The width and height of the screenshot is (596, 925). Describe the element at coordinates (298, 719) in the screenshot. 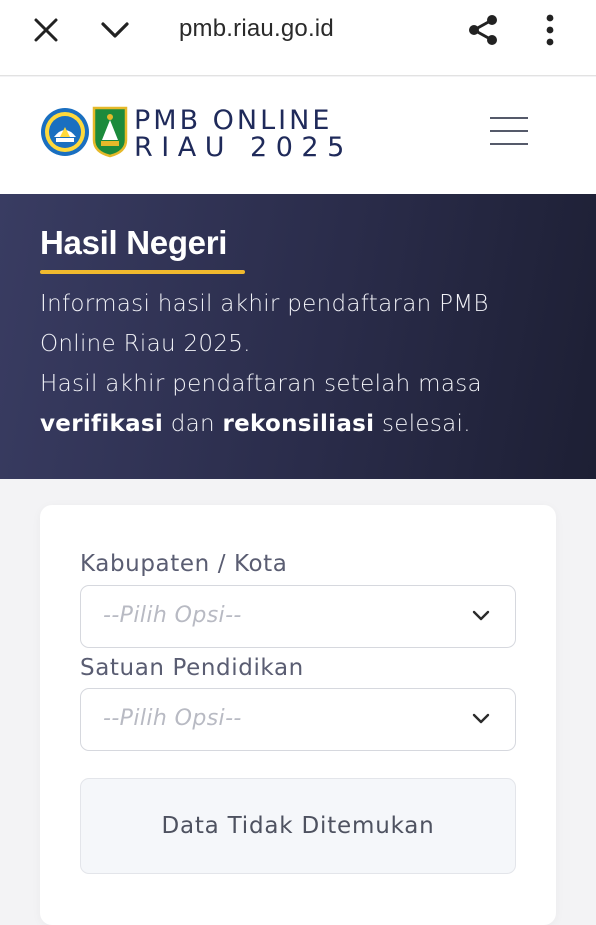

I see `satuan-pendidikan-select: --Pilih Opsi--` at that location.